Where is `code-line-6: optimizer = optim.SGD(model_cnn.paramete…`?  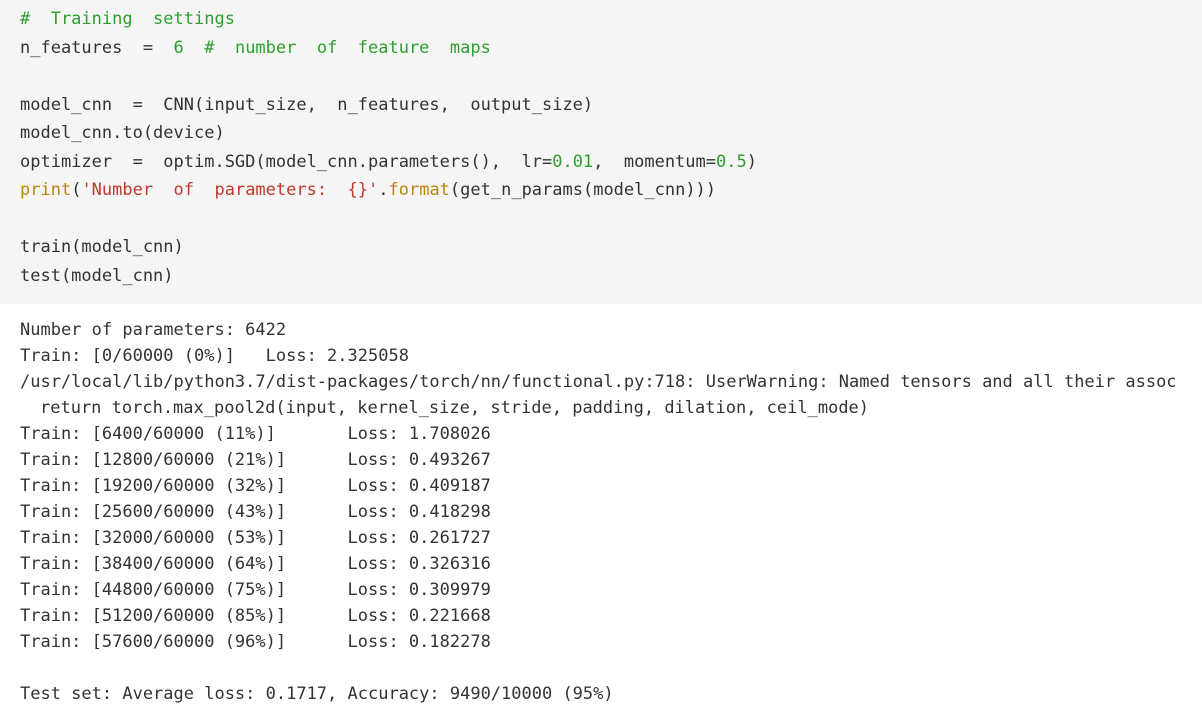
code-line-6: optimizer = optim.SGD(model_cnn.paramete… is located at coordinates (388, 162).